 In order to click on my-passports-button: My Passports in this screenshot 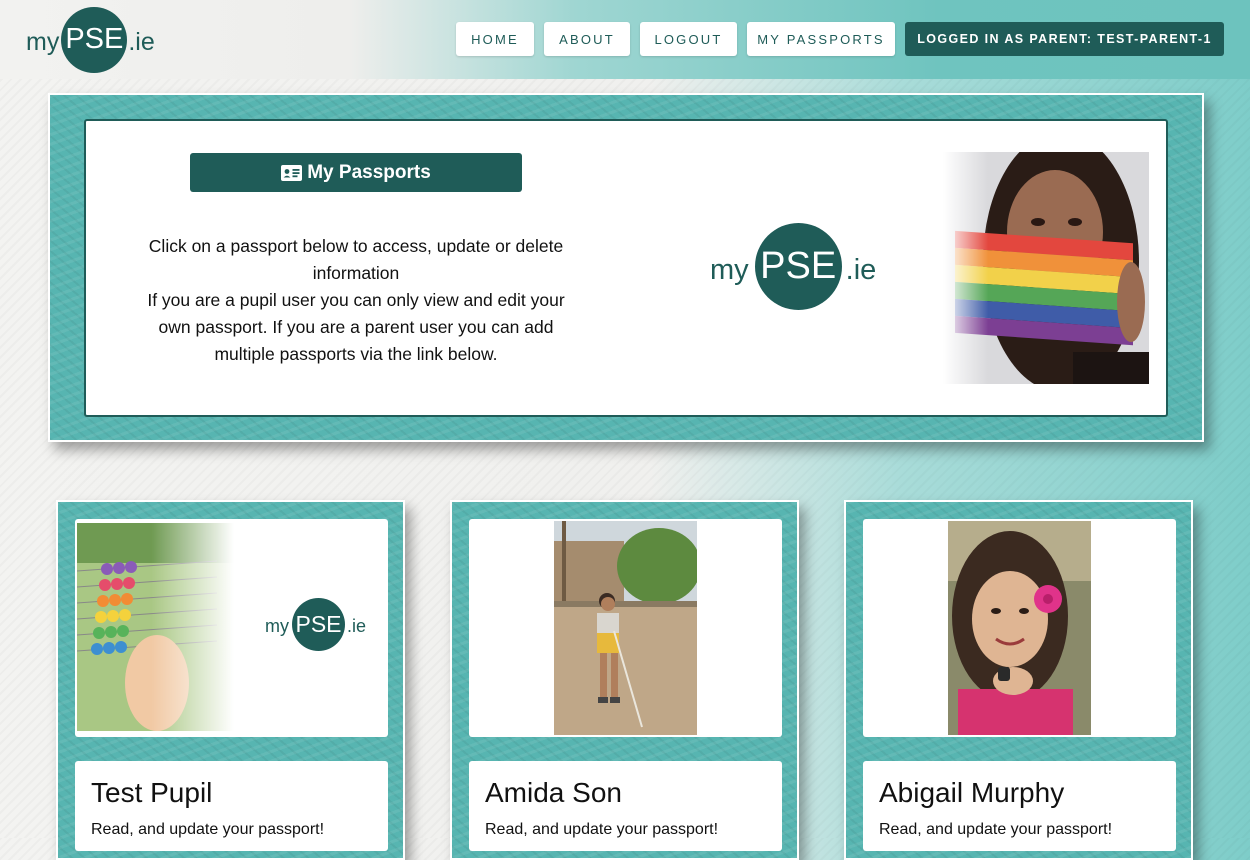, I will do `click(356, 172)`.